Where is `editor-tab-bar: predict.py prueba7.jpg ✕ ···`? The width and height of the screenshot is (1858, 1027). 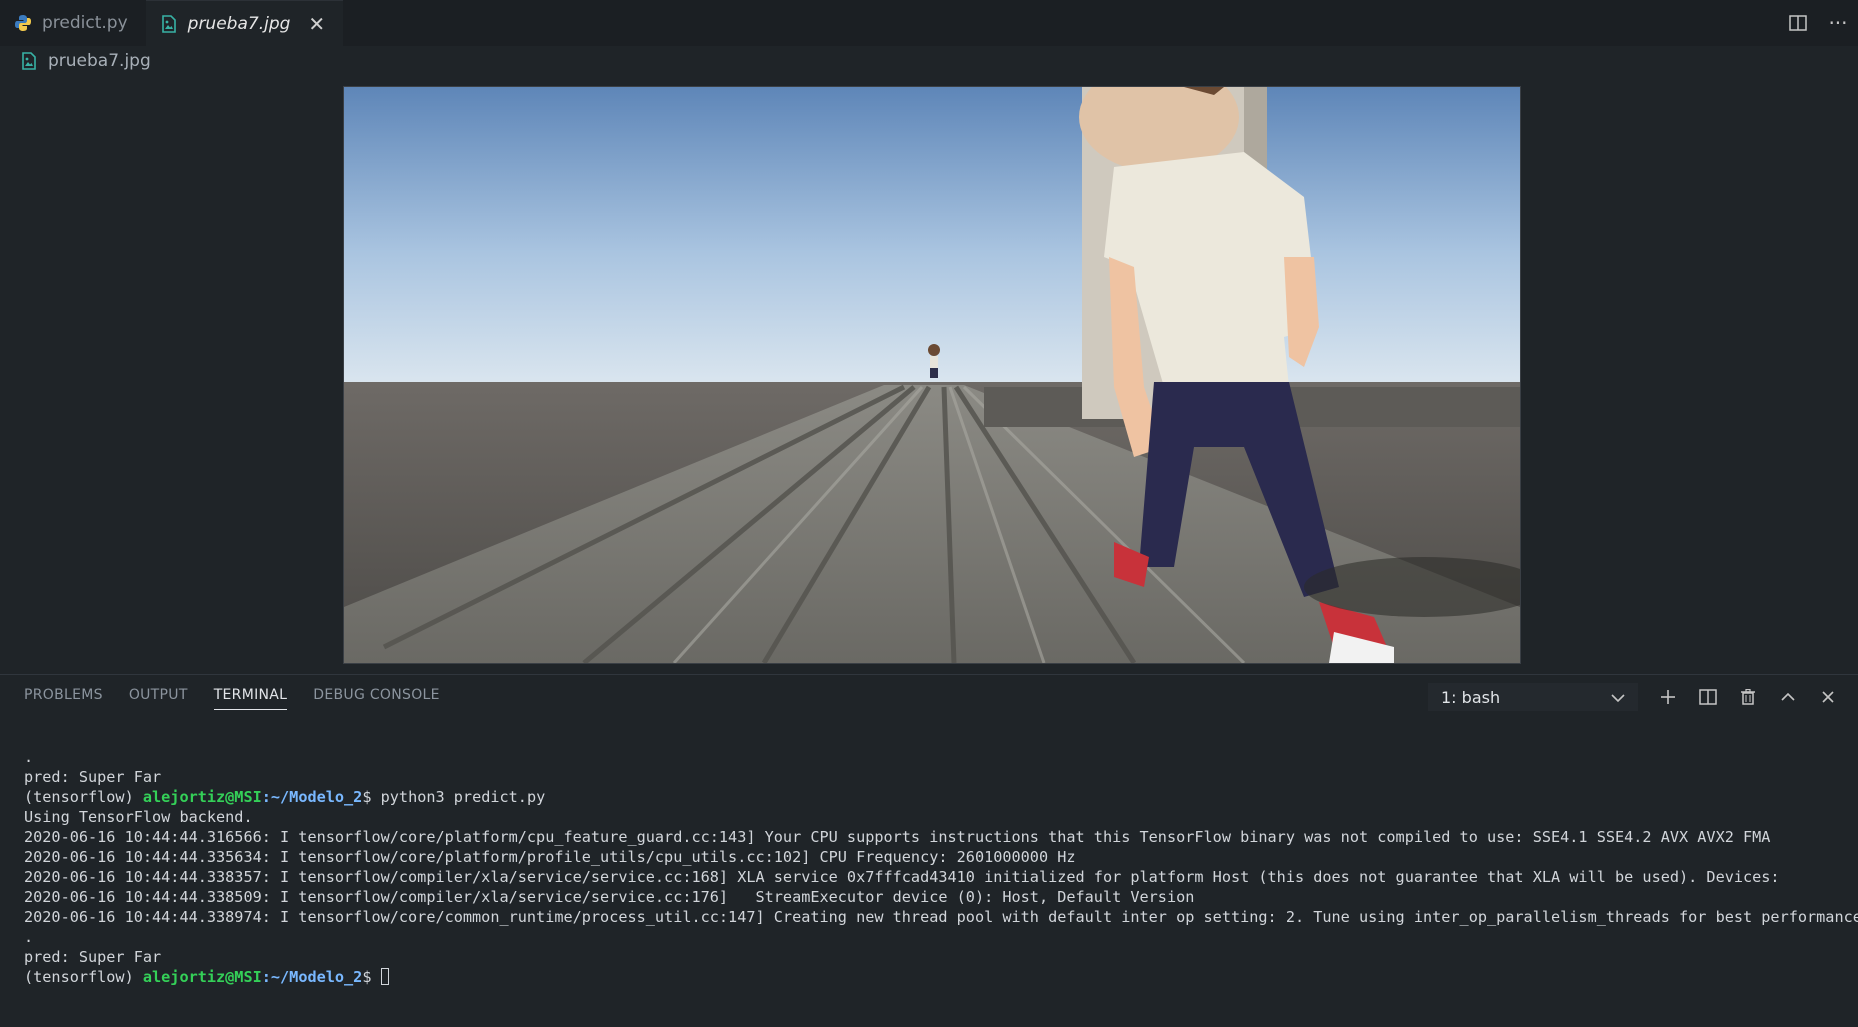
editor-tab-bar: predict.py prueba7.jpg ✕ ··· is located at coordinates (929, 23).